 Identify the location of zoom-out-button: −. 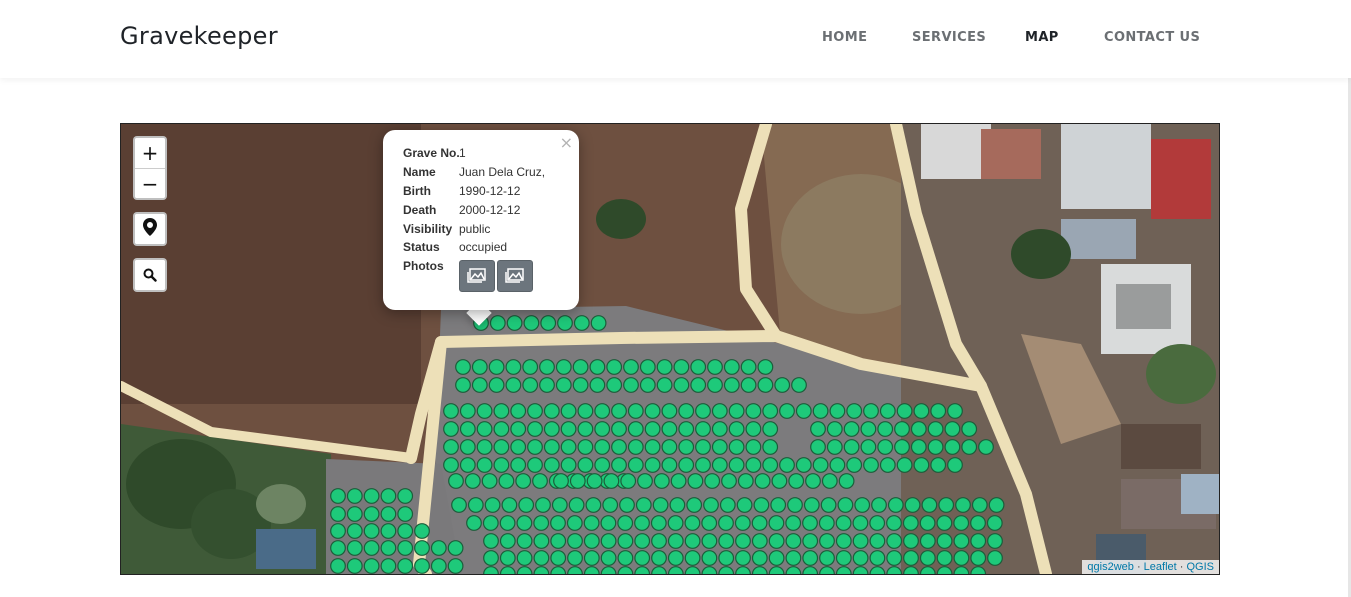
(150, 183).